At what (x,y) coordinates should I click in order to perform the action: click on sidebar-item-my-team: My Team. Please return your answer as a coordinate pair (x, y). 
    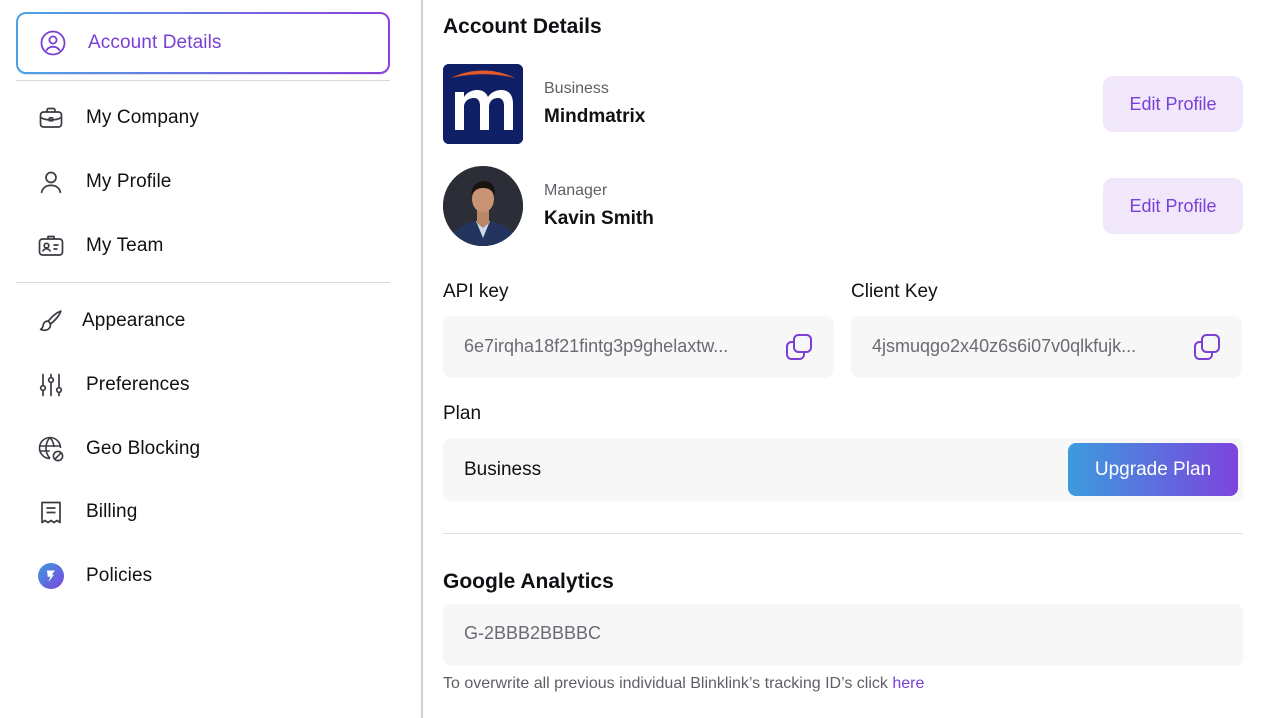
    Looking at the image, I should click on (203, 246).